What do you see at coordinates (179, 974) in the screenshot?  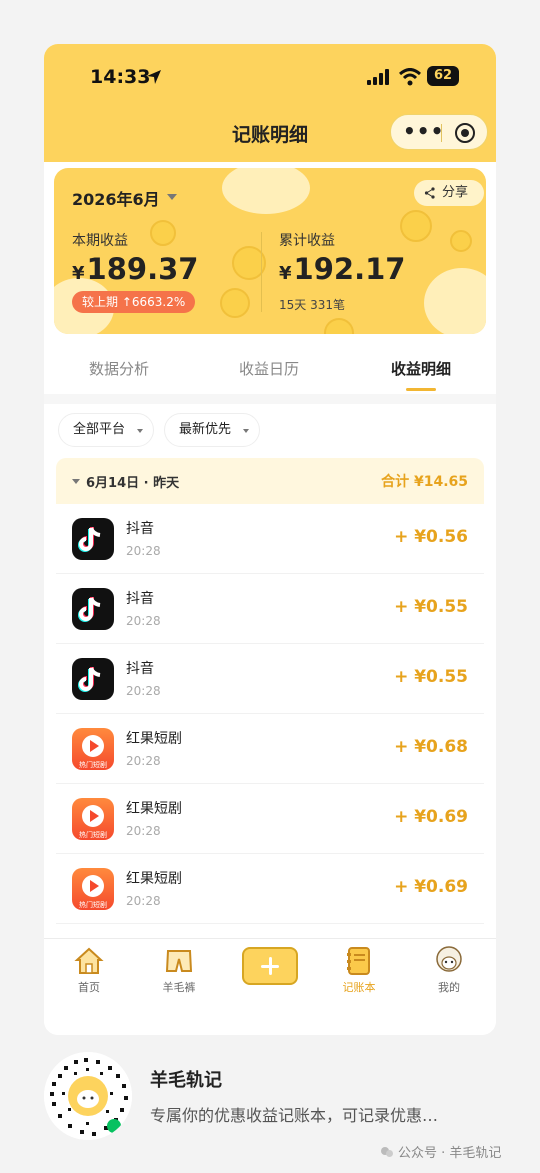 I see `tabbar-item-pants: 羊毛裤` at bounding box center [179, 974].